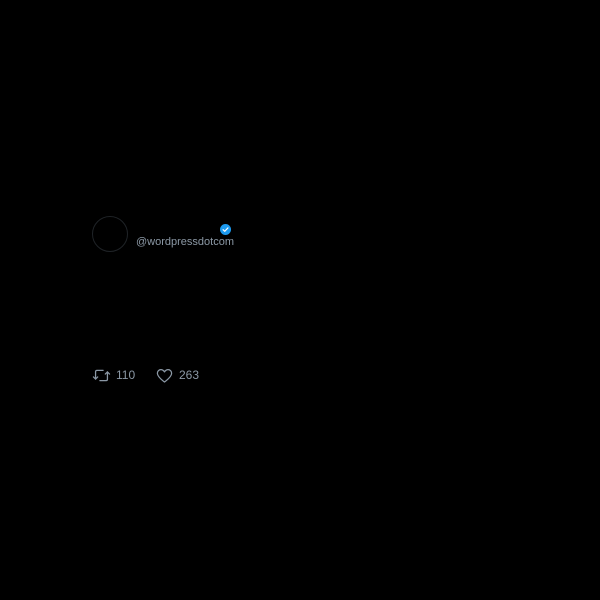 This screenshot has height=600, width=600. Describe the element at coordinates (185, 242) in the screenshot. I see `author-handle: @wordpressdotcom` at that location.